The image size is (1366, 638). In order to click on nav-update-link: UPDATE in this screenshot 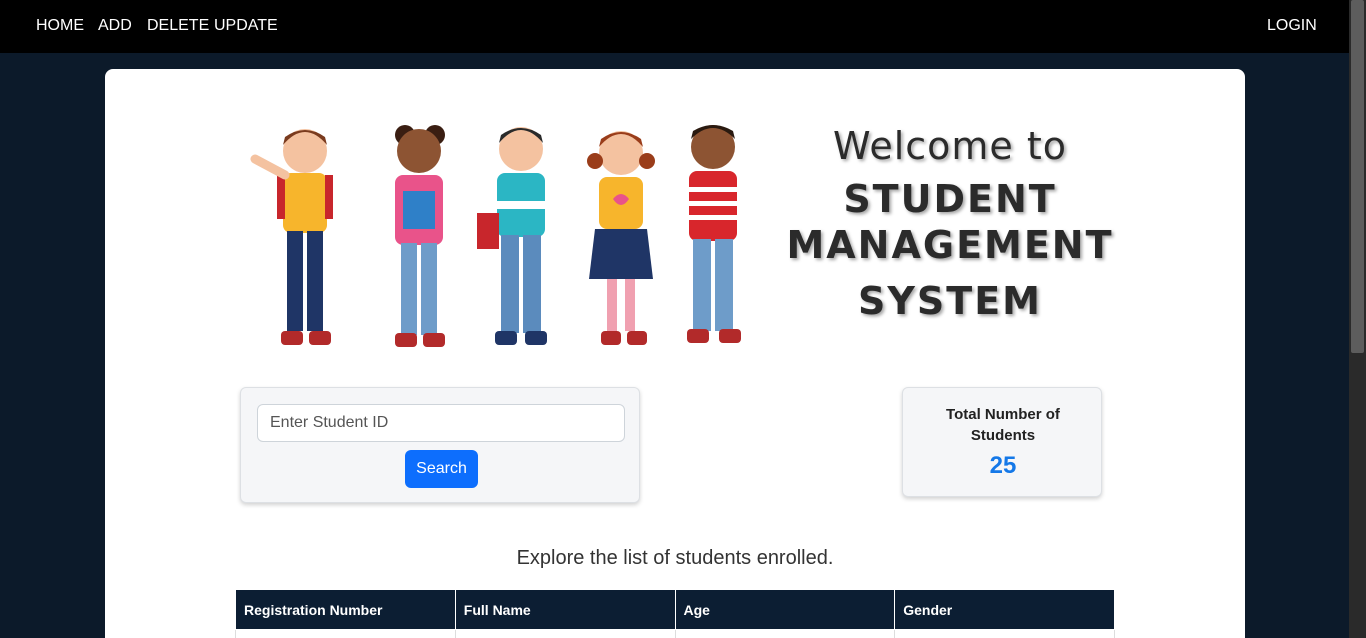, I will do `click(246, 26)`.